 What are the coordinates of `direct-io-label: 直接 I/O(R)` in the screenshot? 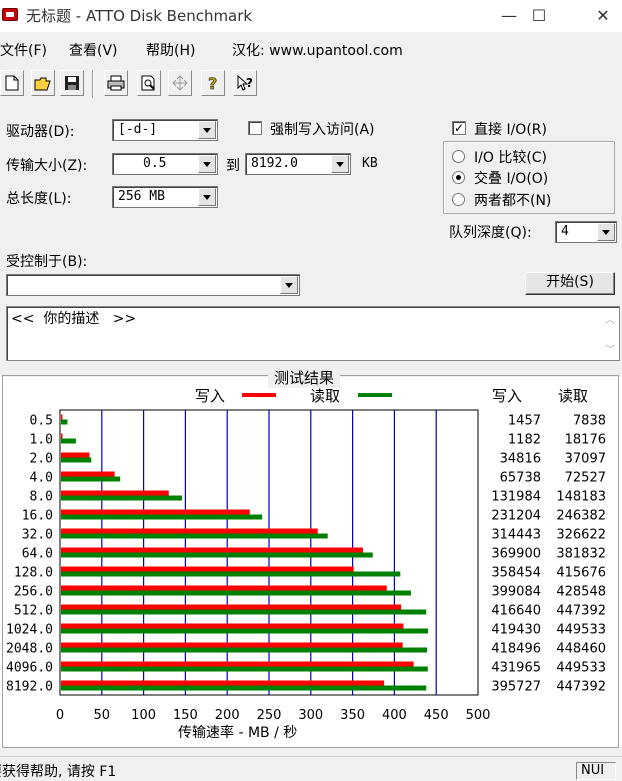 It's located at (510, 130).